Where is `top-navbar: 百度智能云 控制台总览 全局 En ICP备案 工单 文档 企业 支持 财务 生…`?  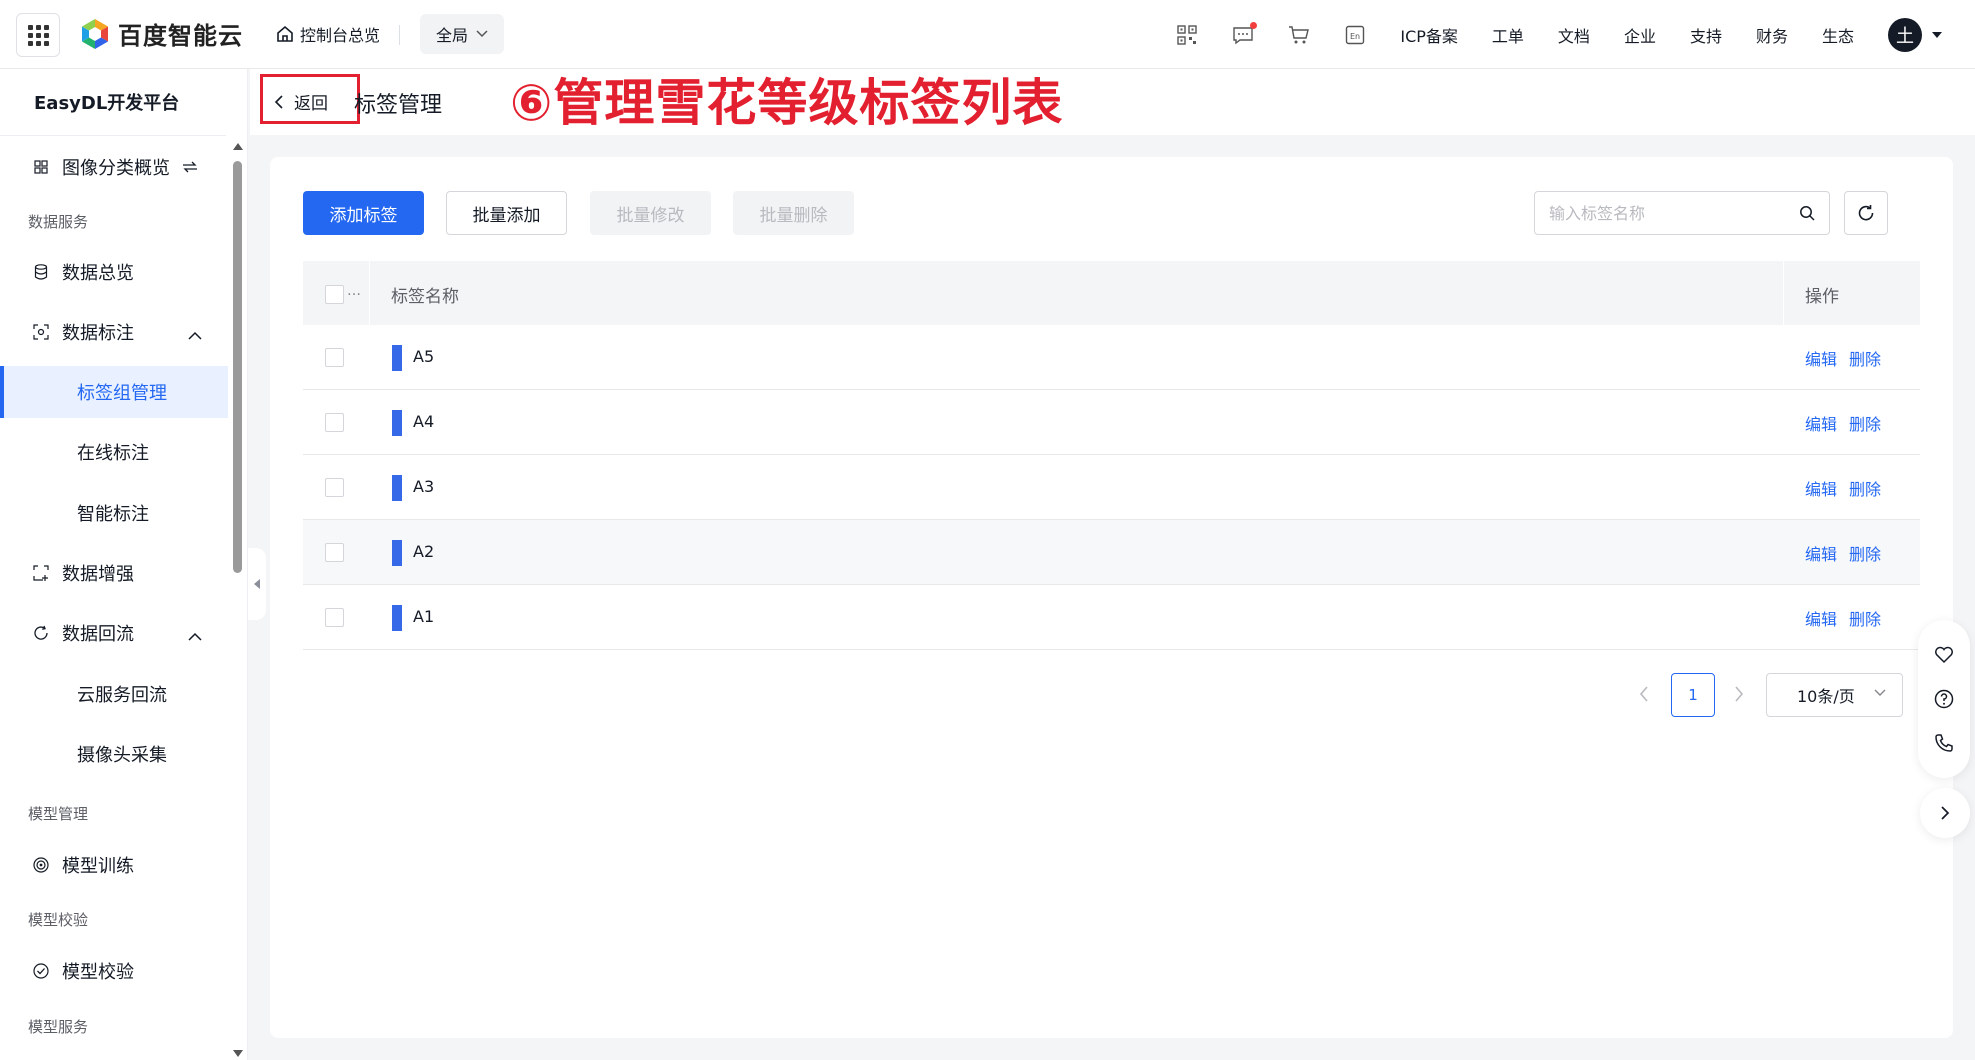 top-navbar: 百度智能云 控制台总览 全局 En ICP备案 工单 文档 企业 支持 财务 生… is located at coordinates (987, 34).